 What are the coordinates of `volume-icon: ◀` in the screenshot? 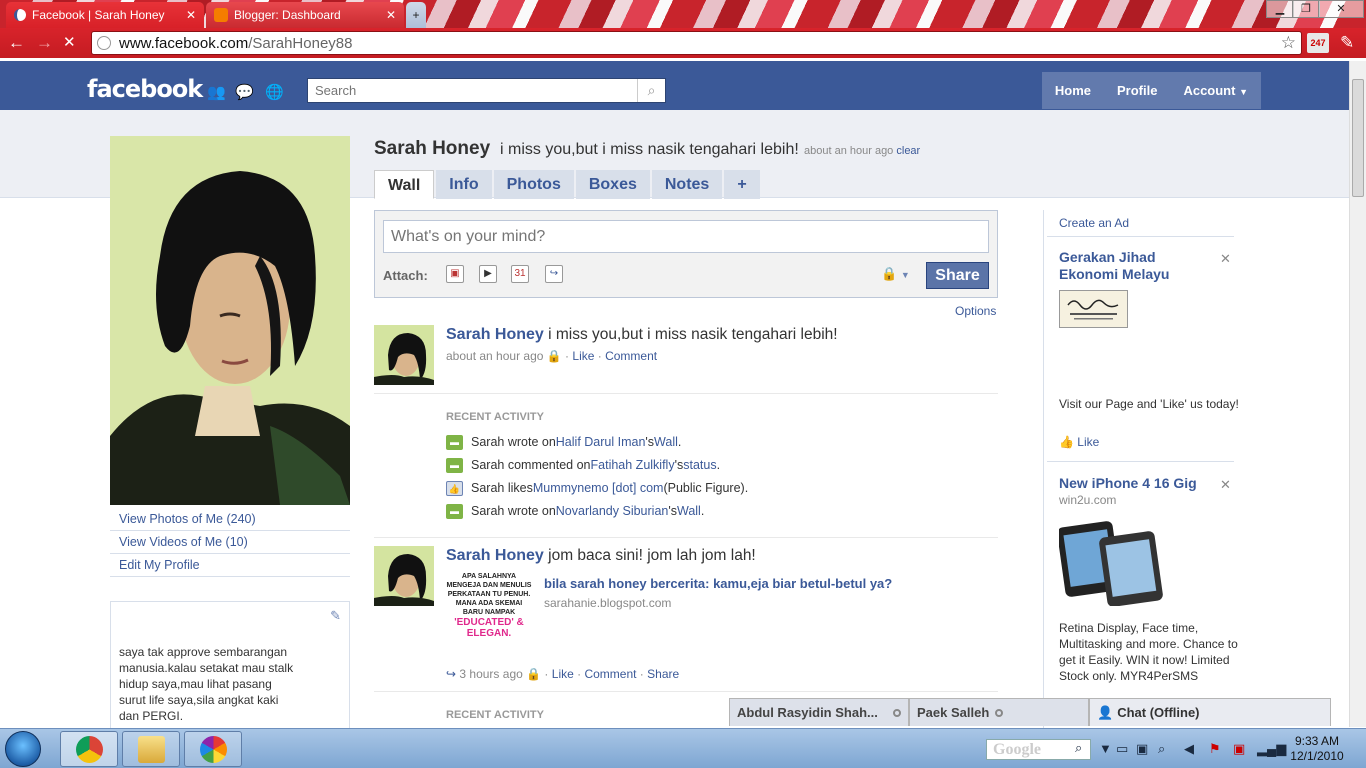 It's located at (1189, 749).